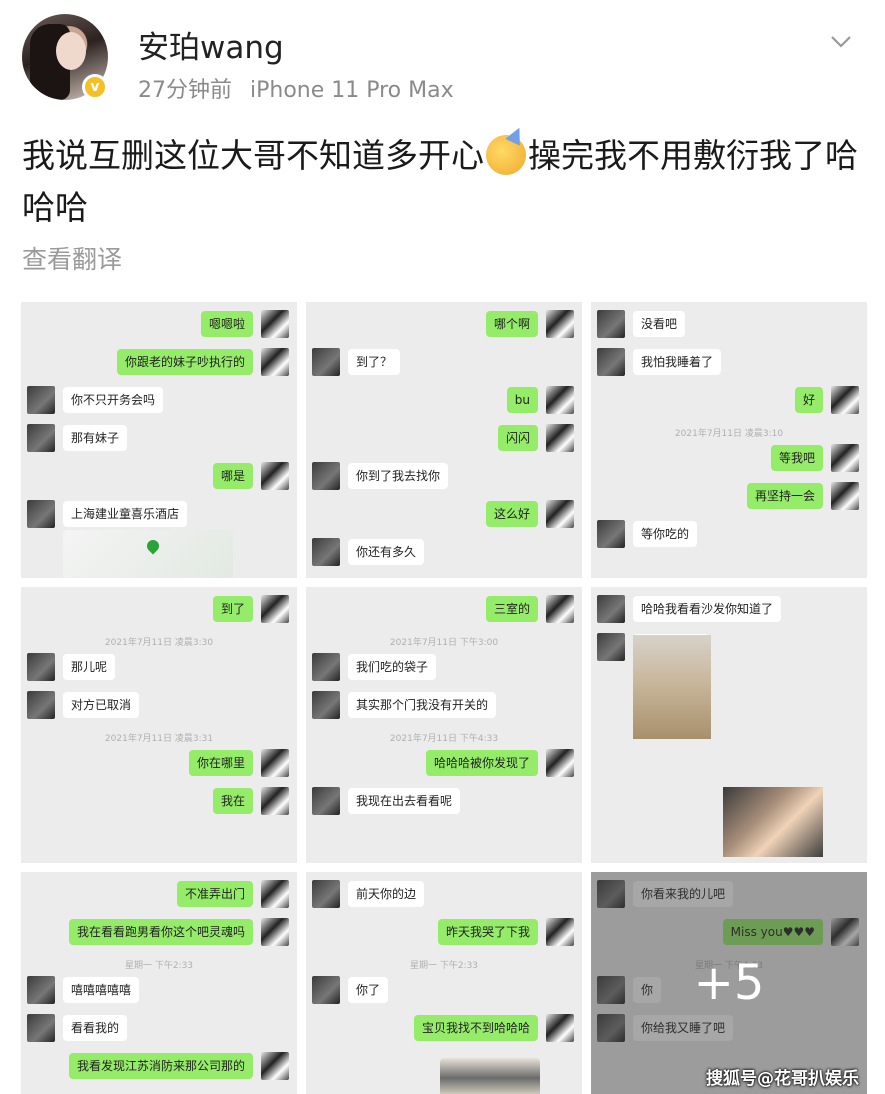 The height and width of the screenshot is (1094, 885). I want to click on post-header: v 安珀wang 27分钟前 iPhone 11 Pro Max, so click(442, 60).